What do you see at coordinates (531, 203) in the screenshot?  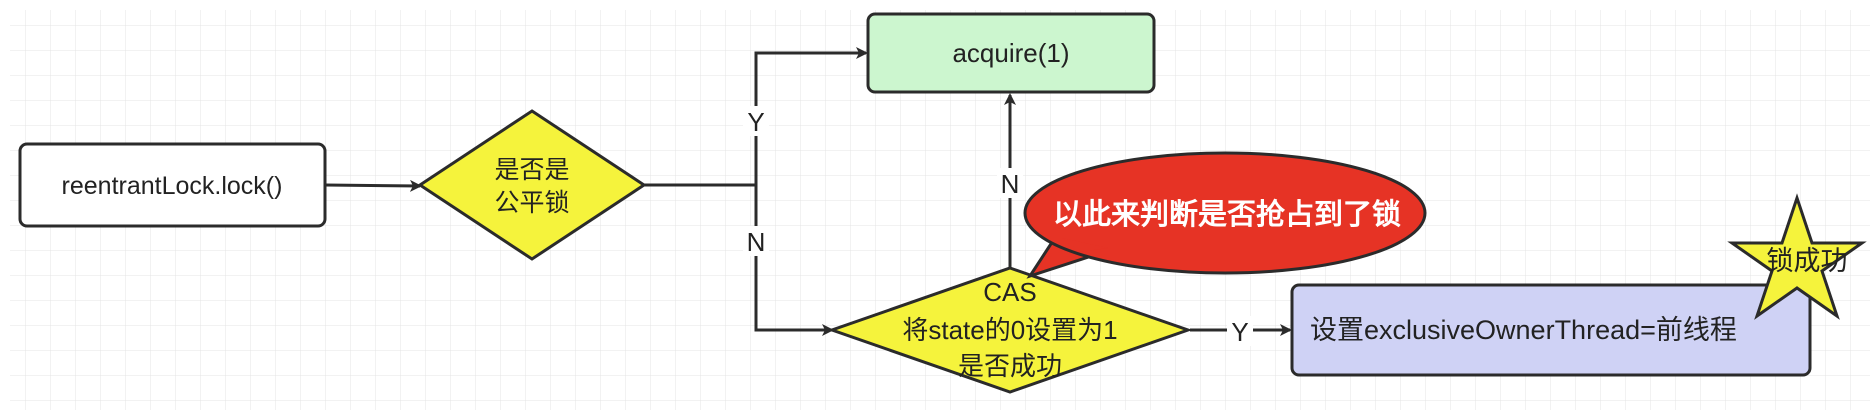 I see `fair-lock-decision-line2: 公平锁` at bounding box center [531, 203].